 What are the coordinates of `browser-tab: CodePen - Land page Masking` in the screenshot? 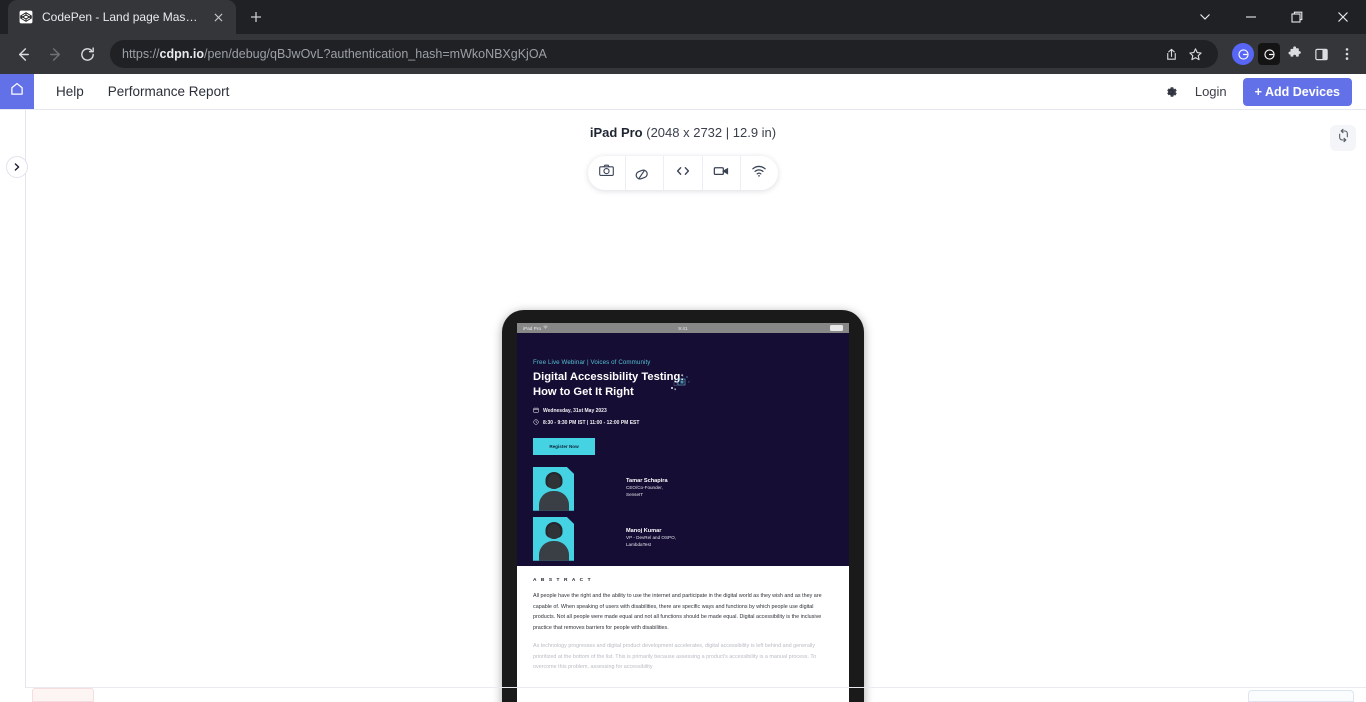 It's located at (122, 17).